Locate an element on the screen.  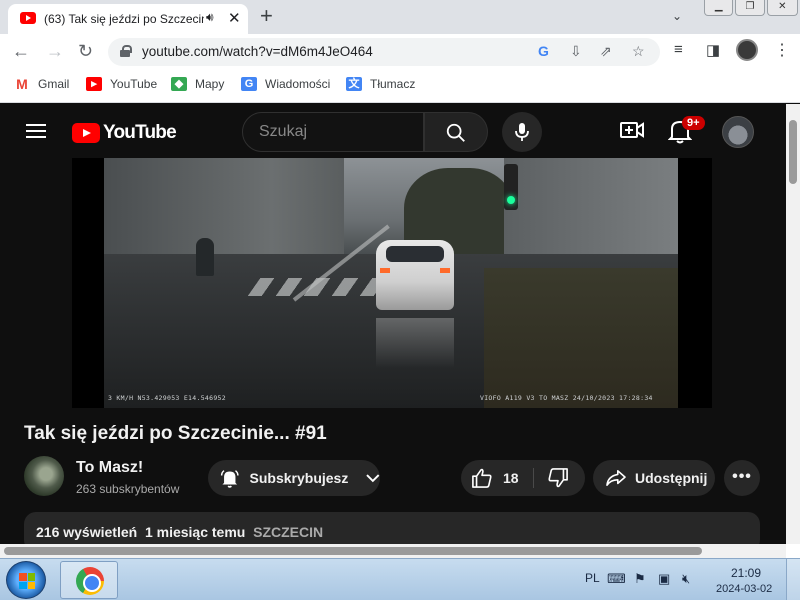
bookmark-translate: 文 Tłumacz is located at coordinates (380, 84).